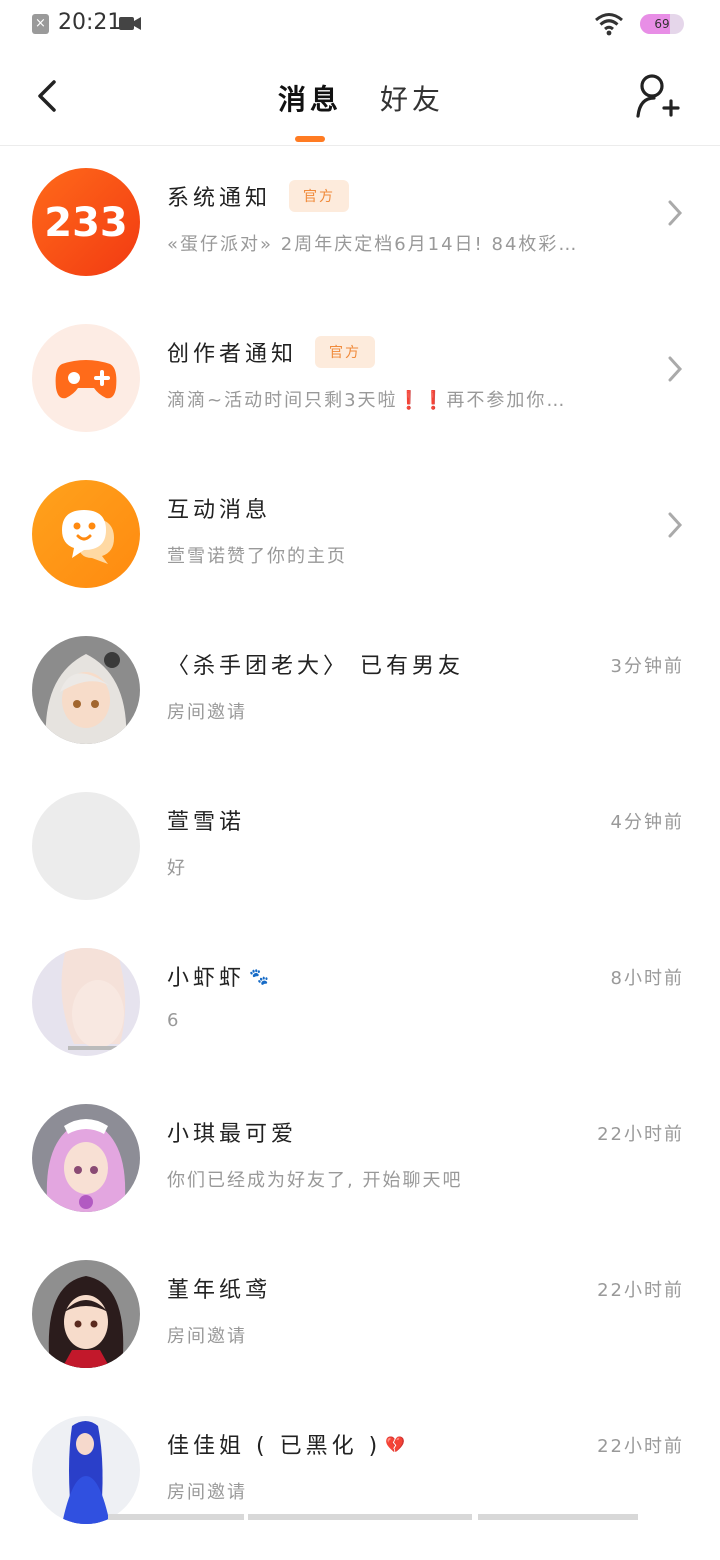  What do you see at coordinates (609, 24) in the screenshot?
I see `wifi-icon` at bounding box center [609, 24].